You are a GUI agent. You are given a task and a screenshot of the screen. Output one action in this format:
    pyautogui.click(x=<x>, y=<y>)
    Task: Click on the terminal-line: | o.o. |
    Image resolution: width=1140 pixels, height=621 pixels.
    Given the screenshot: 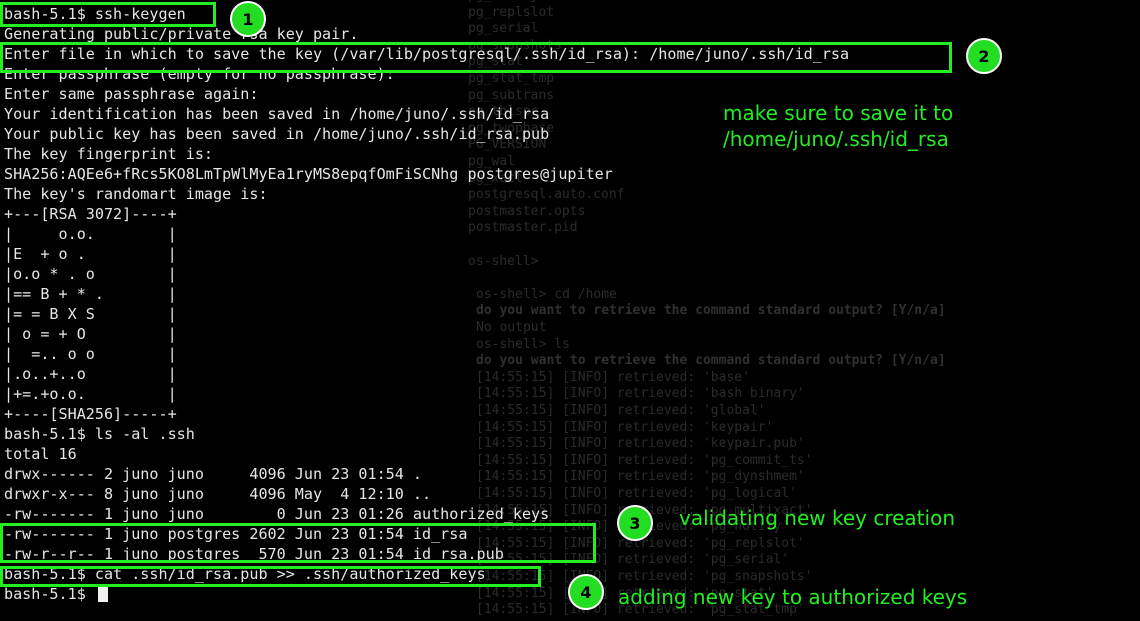 What is the action you would take?
    pyautogui.click(x=90, y=234)
    